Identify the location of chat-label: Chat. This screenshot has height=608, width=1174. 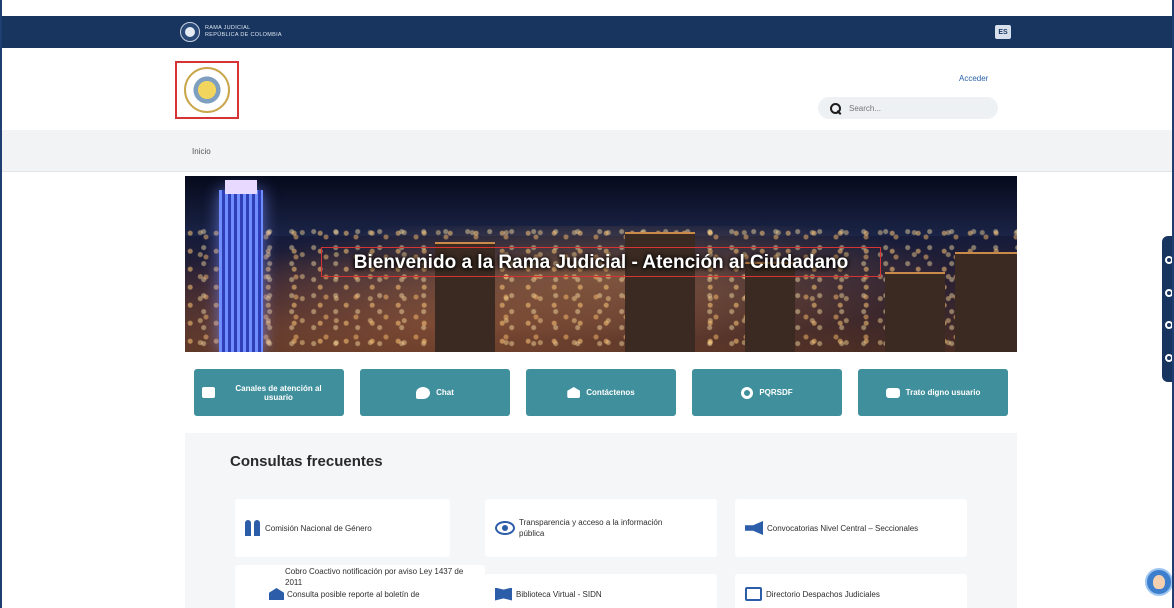
(445, 392).